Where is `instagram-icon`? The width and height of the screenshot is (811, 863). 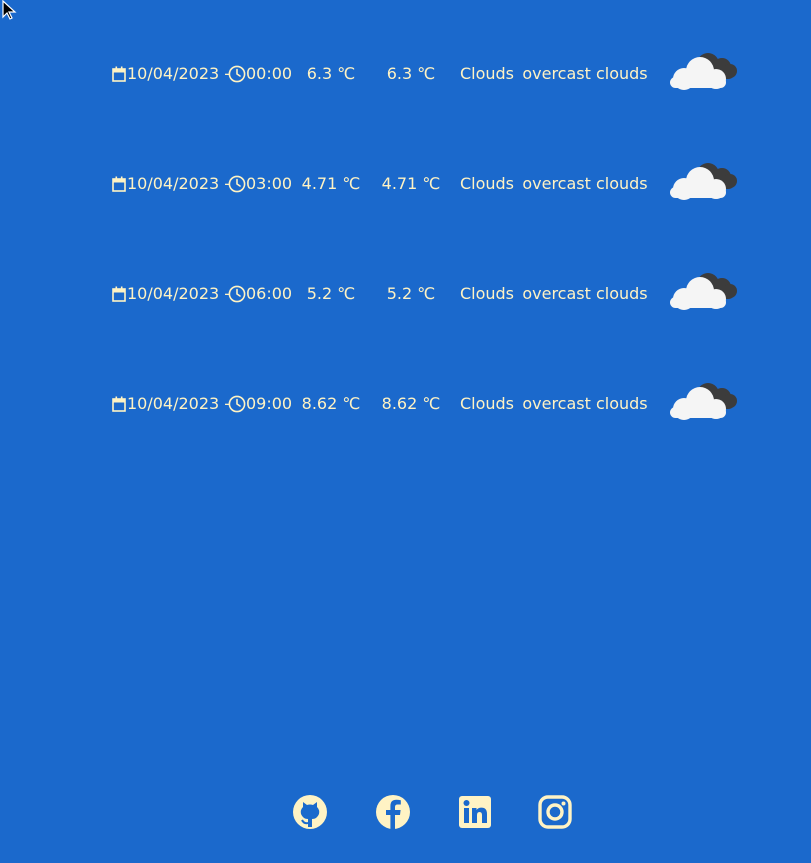 instagram-icon is located at coordinates (555, 812).